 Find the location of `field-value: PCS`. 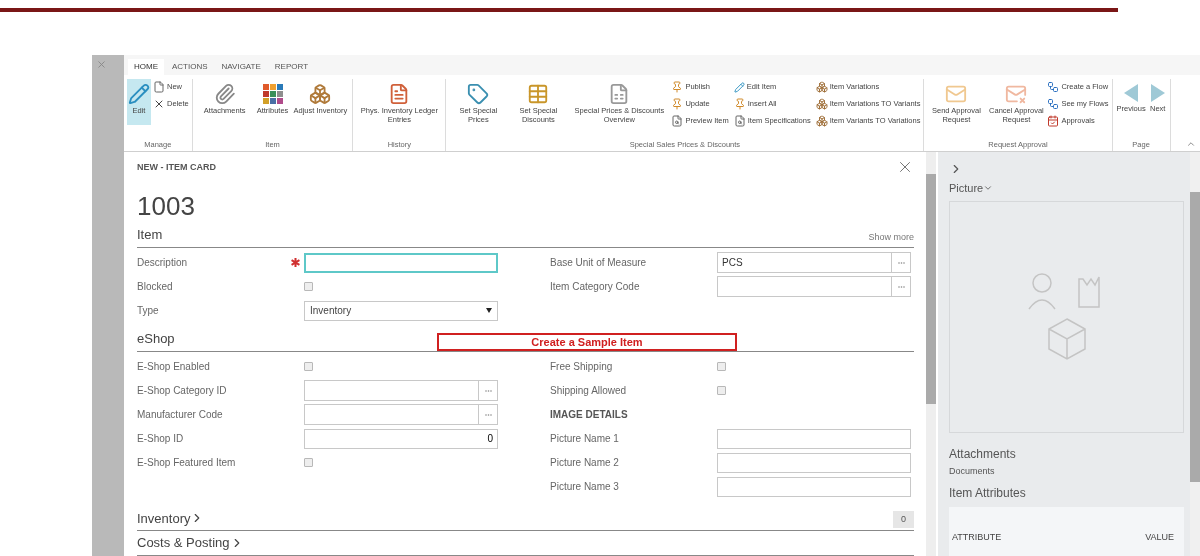

field-value: PCS is located at coordinates (732, 263).